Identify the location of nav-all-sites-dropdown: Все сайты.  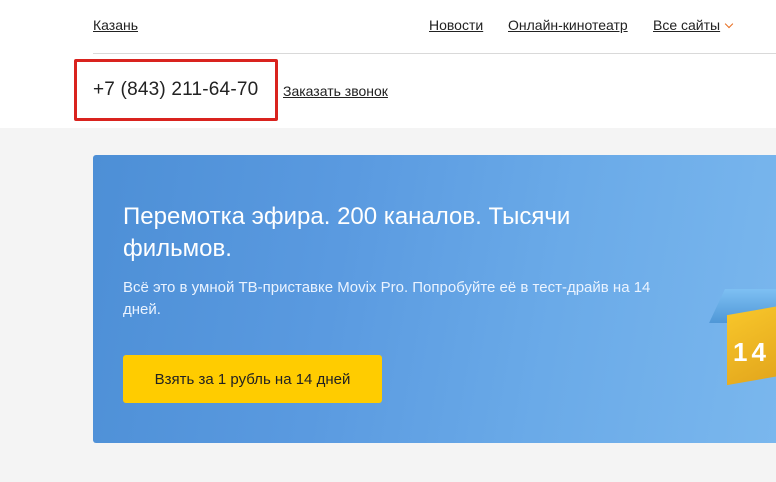
(693, 25).